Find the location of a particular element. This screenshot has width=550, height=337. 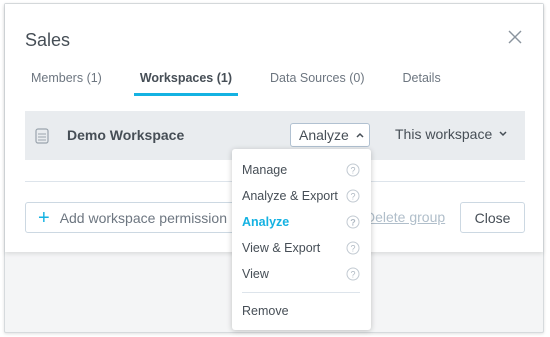

close-button: Close is located at coordinates (492, 217).